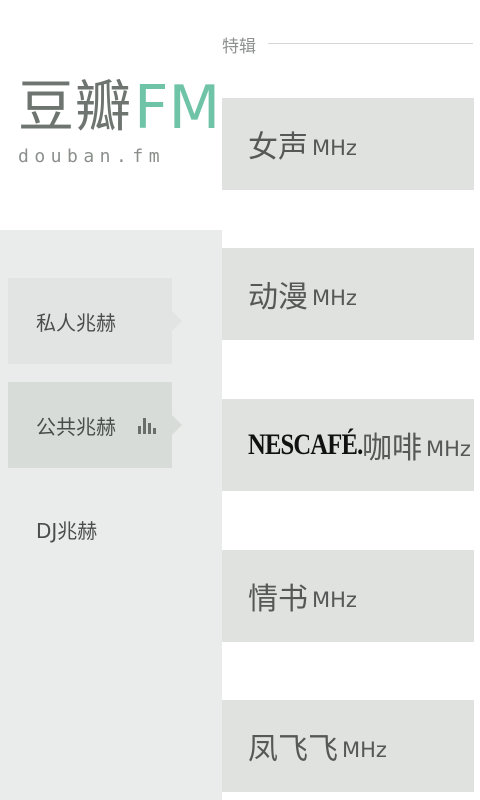 The width and height of the screenshot is (480, 800). I want to click on nescafe-brand-logo: NESCAFÉ., so click(305, 444).